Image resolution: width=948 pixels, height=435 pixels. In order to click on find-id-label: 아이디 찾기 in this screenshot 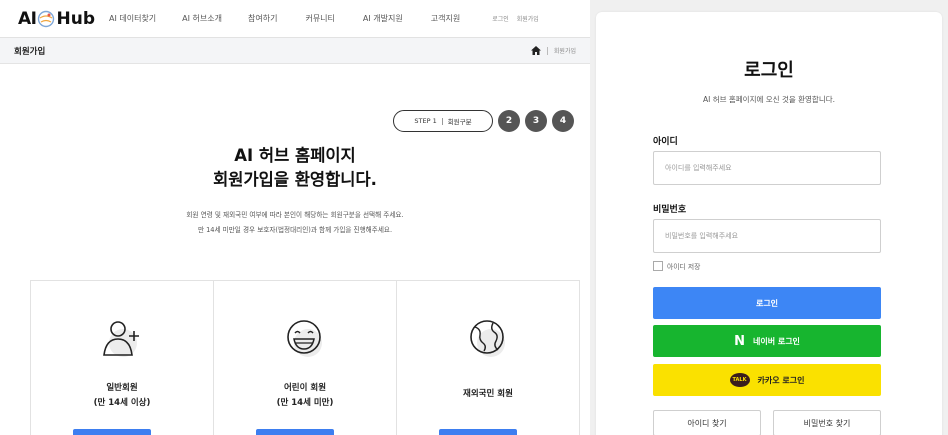, I will do `click(707, 423)`.